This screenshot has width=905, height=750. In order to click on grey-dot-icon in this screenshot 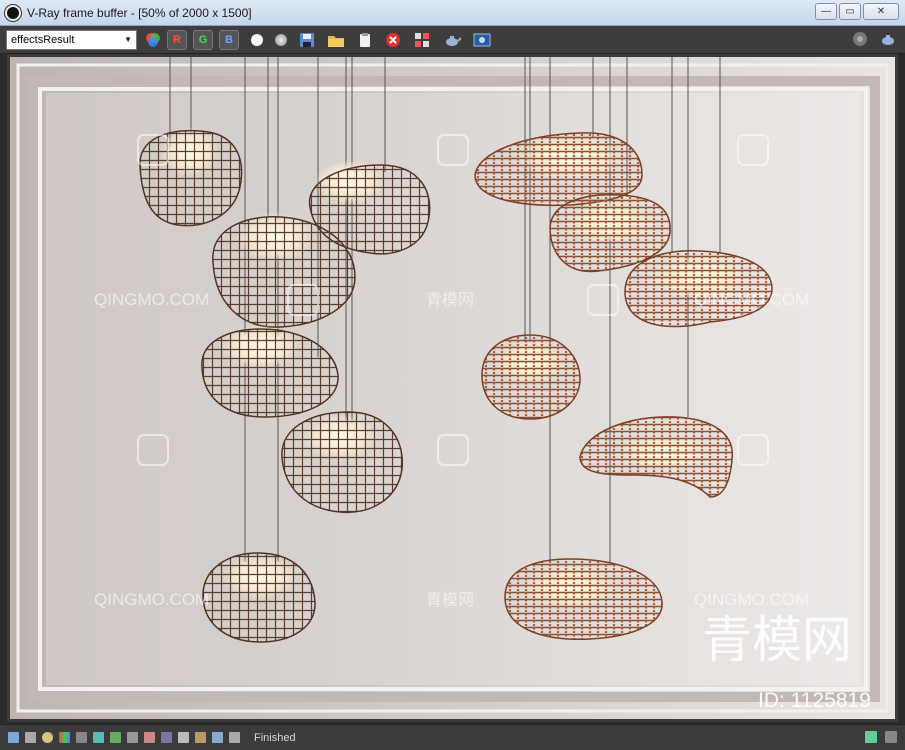, I will do `click(281, 39)`.